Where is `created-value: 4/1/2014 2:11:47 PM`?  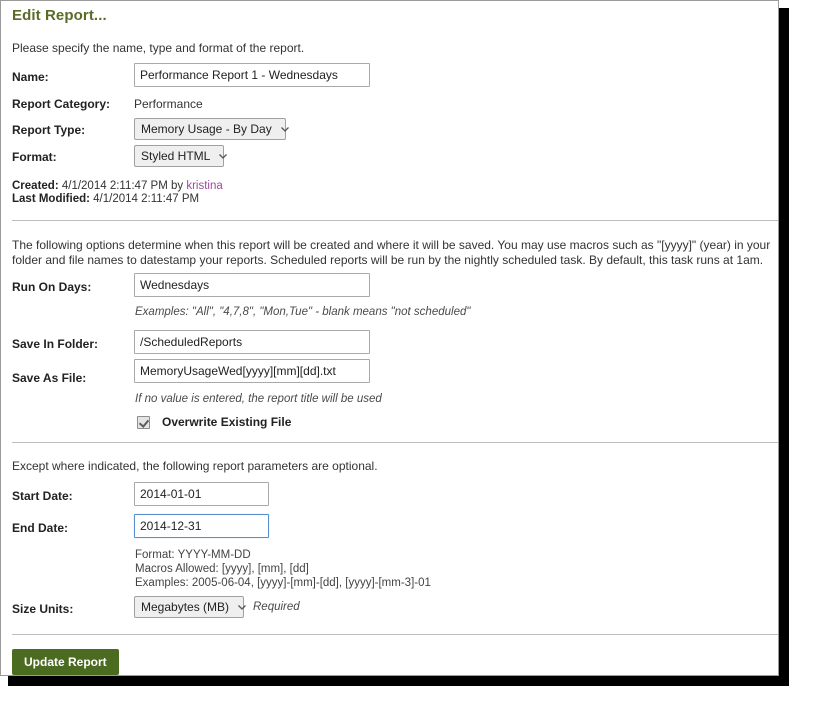 created-value: 4/1/2014 2:11:47 PM is located at coordinates (114, 186).